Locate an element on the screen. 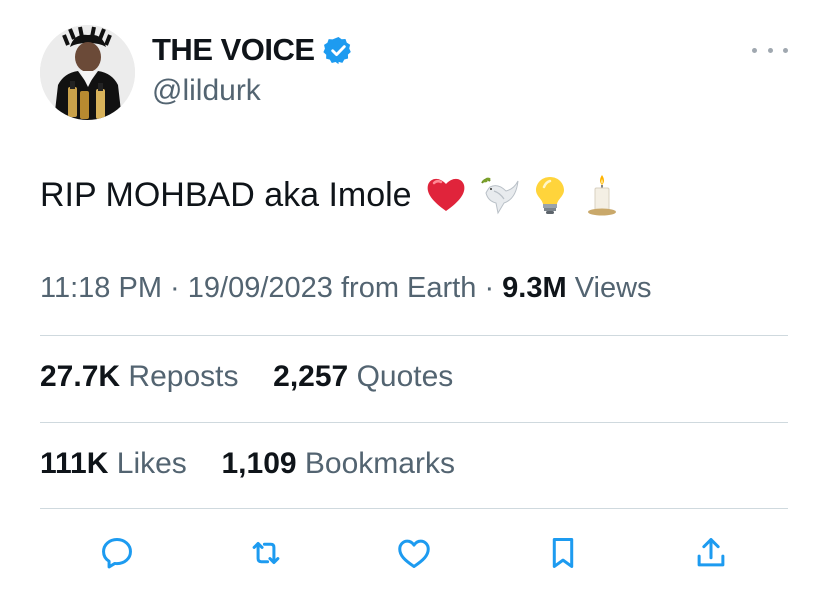  avatar is located at coordinates (87, 72).